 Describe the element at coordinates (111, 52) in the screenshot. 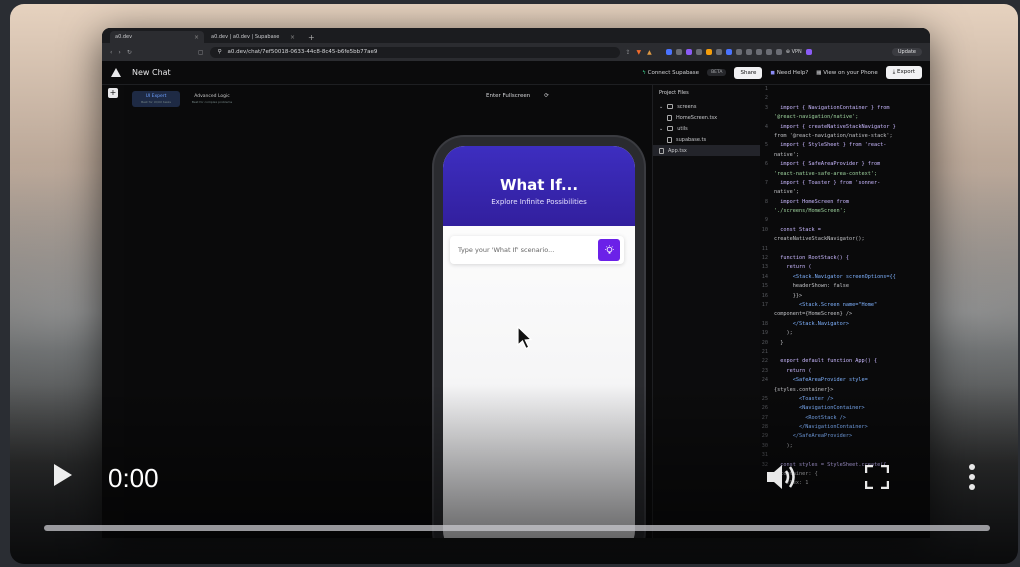

I see `back-icon: ‹` at that location.